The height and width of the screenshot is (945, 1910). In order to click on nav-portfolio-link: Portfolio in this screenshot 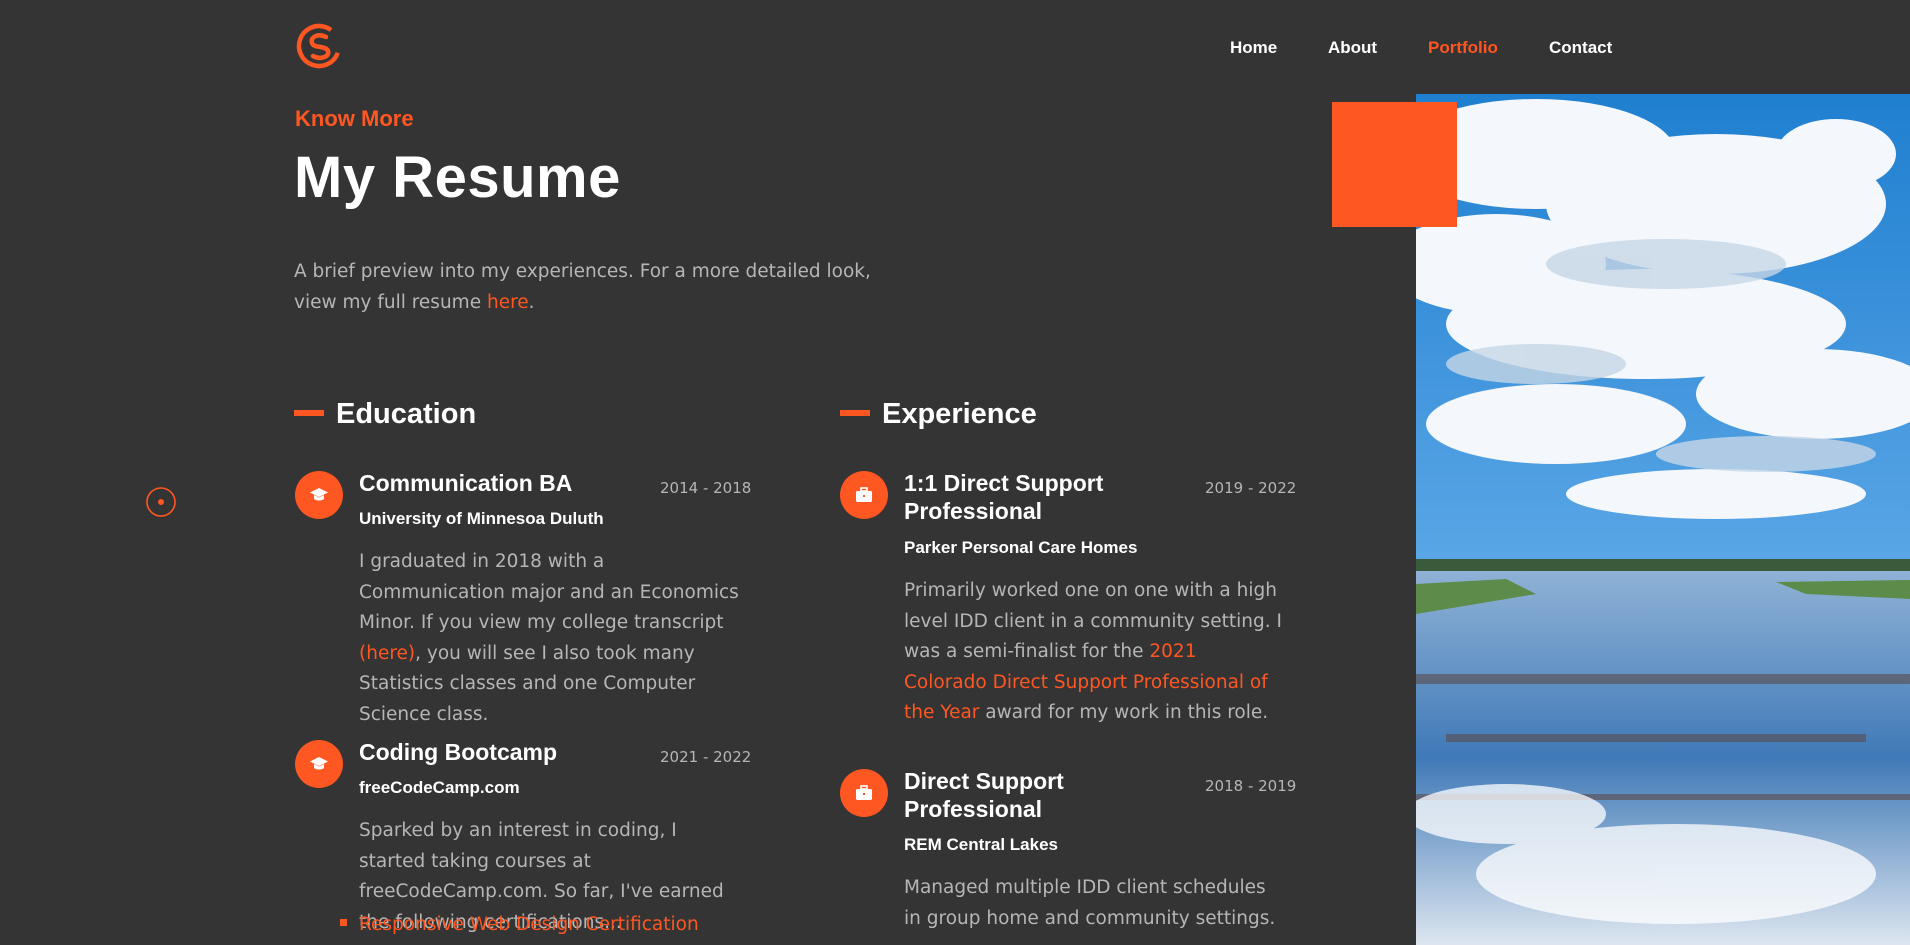, I will do `click(1463, 48)`.